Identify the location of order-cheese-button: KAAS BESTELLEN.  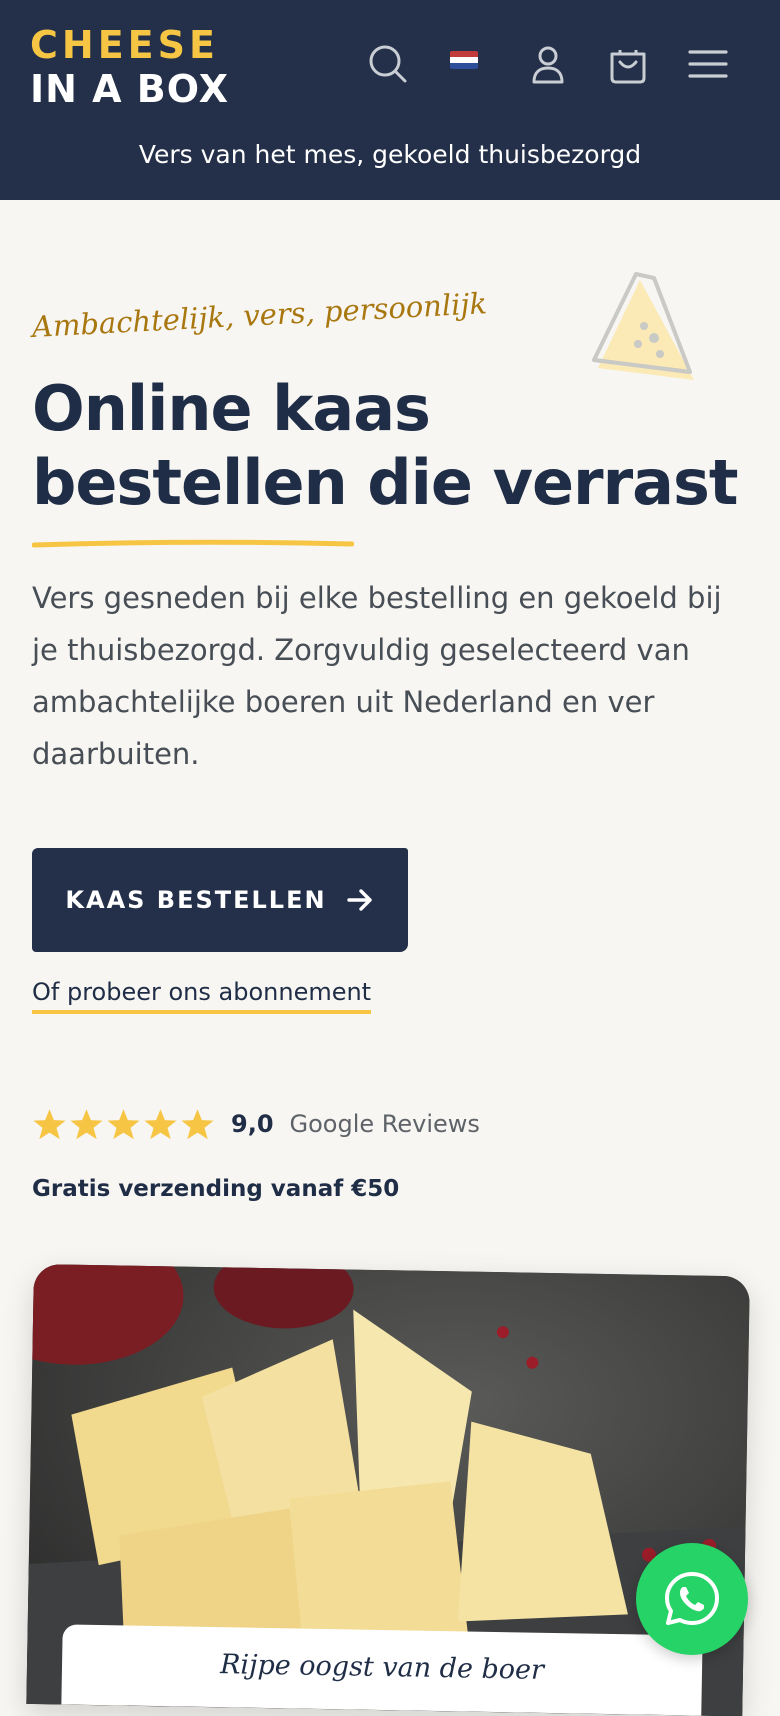
(220, 900).